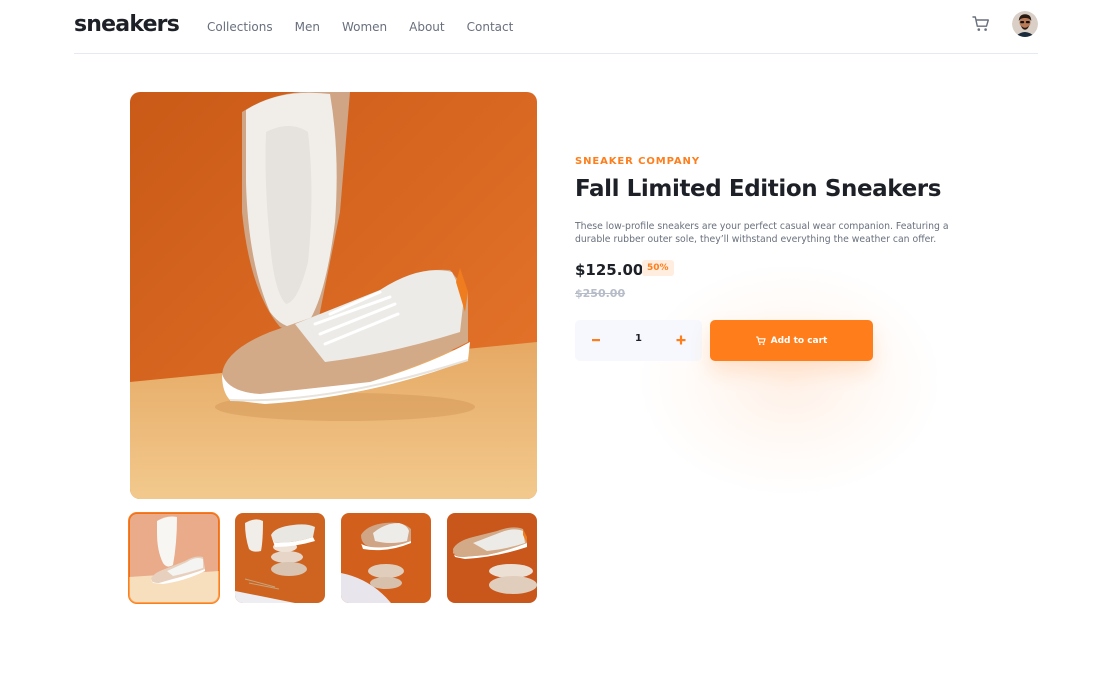 The image size is (1112, 677). Describe the element at coordinates (637, 161) in the screenshot. I see `company-name: SNEAKER COMPANY` at that location.